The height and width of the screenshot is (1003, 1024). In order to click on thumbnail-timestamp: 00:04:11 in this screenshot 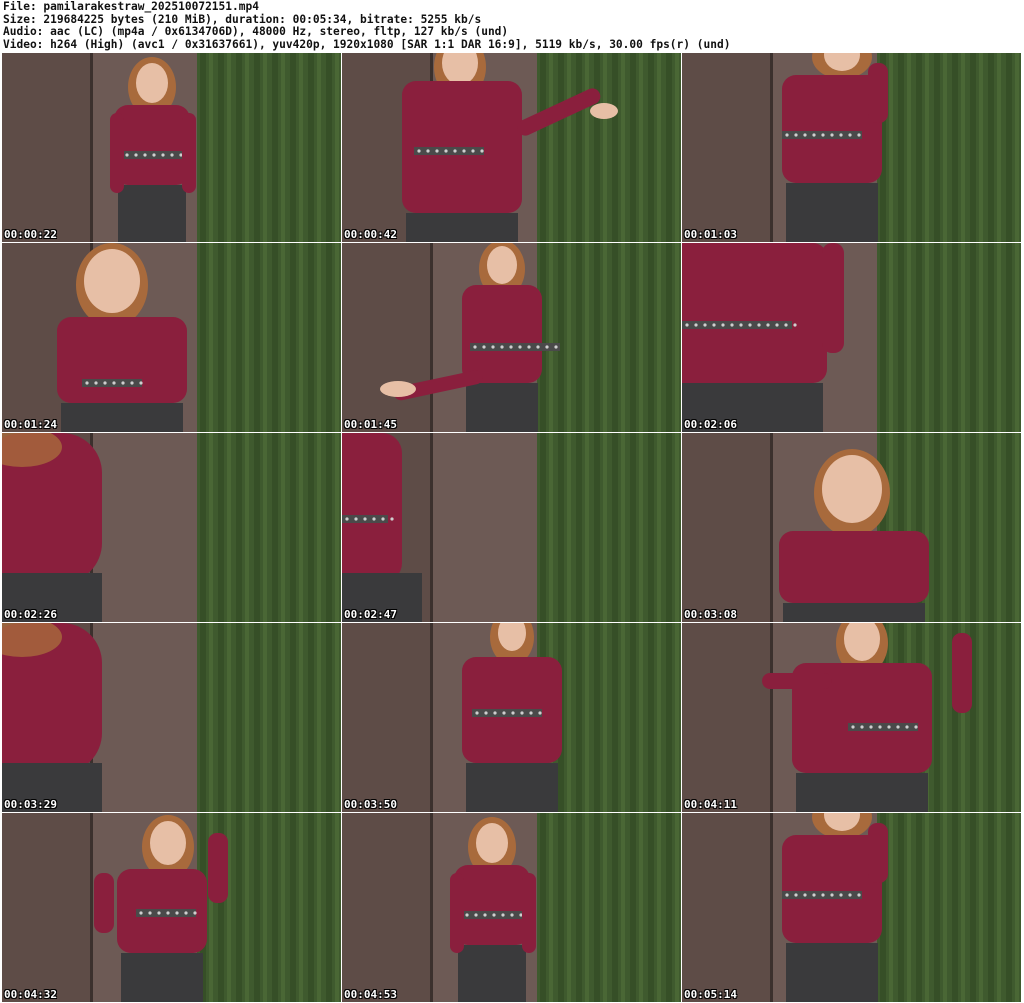, I will do `click(710, 804)`.